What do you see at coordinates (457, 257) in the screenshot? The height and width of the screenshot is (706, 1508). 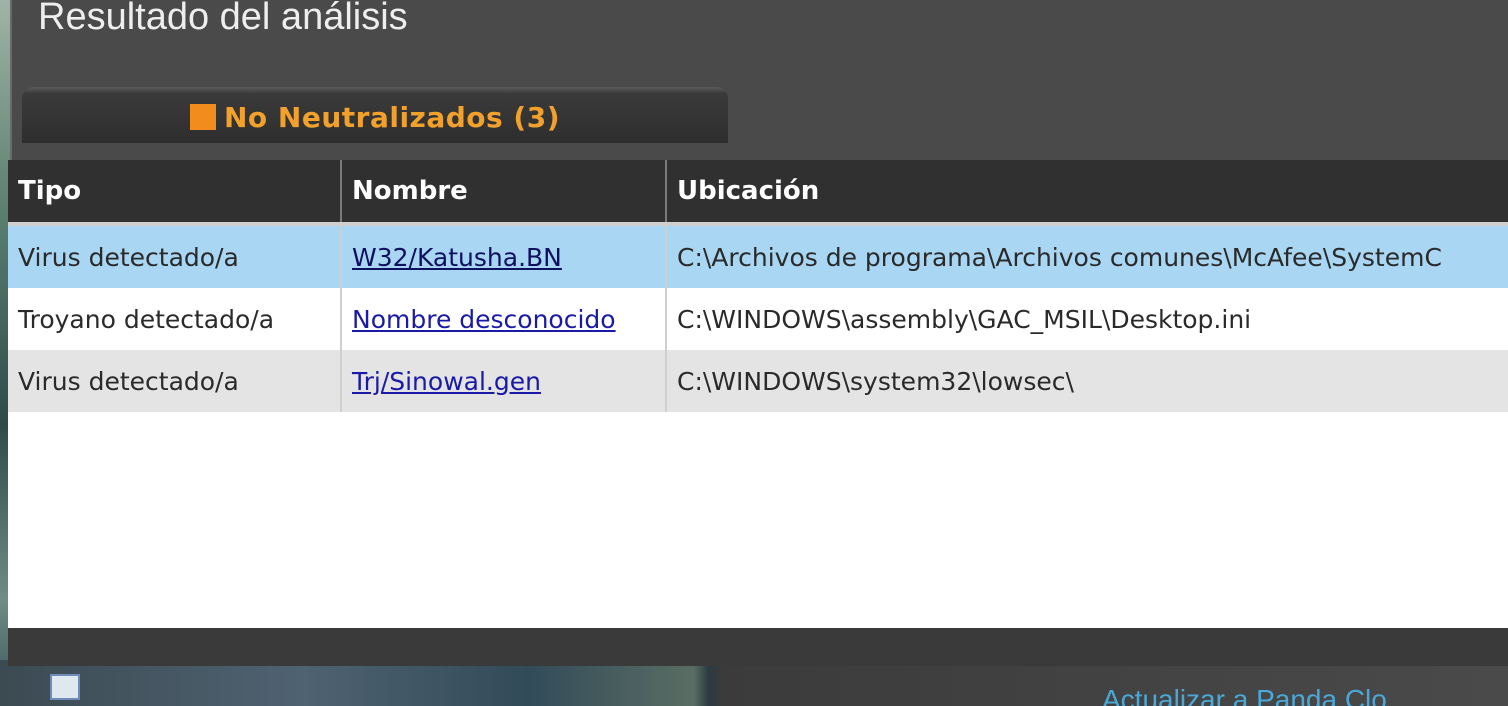 I see `threat-name-link: W32/Katusha.BN` at bounding box center [457, 257].